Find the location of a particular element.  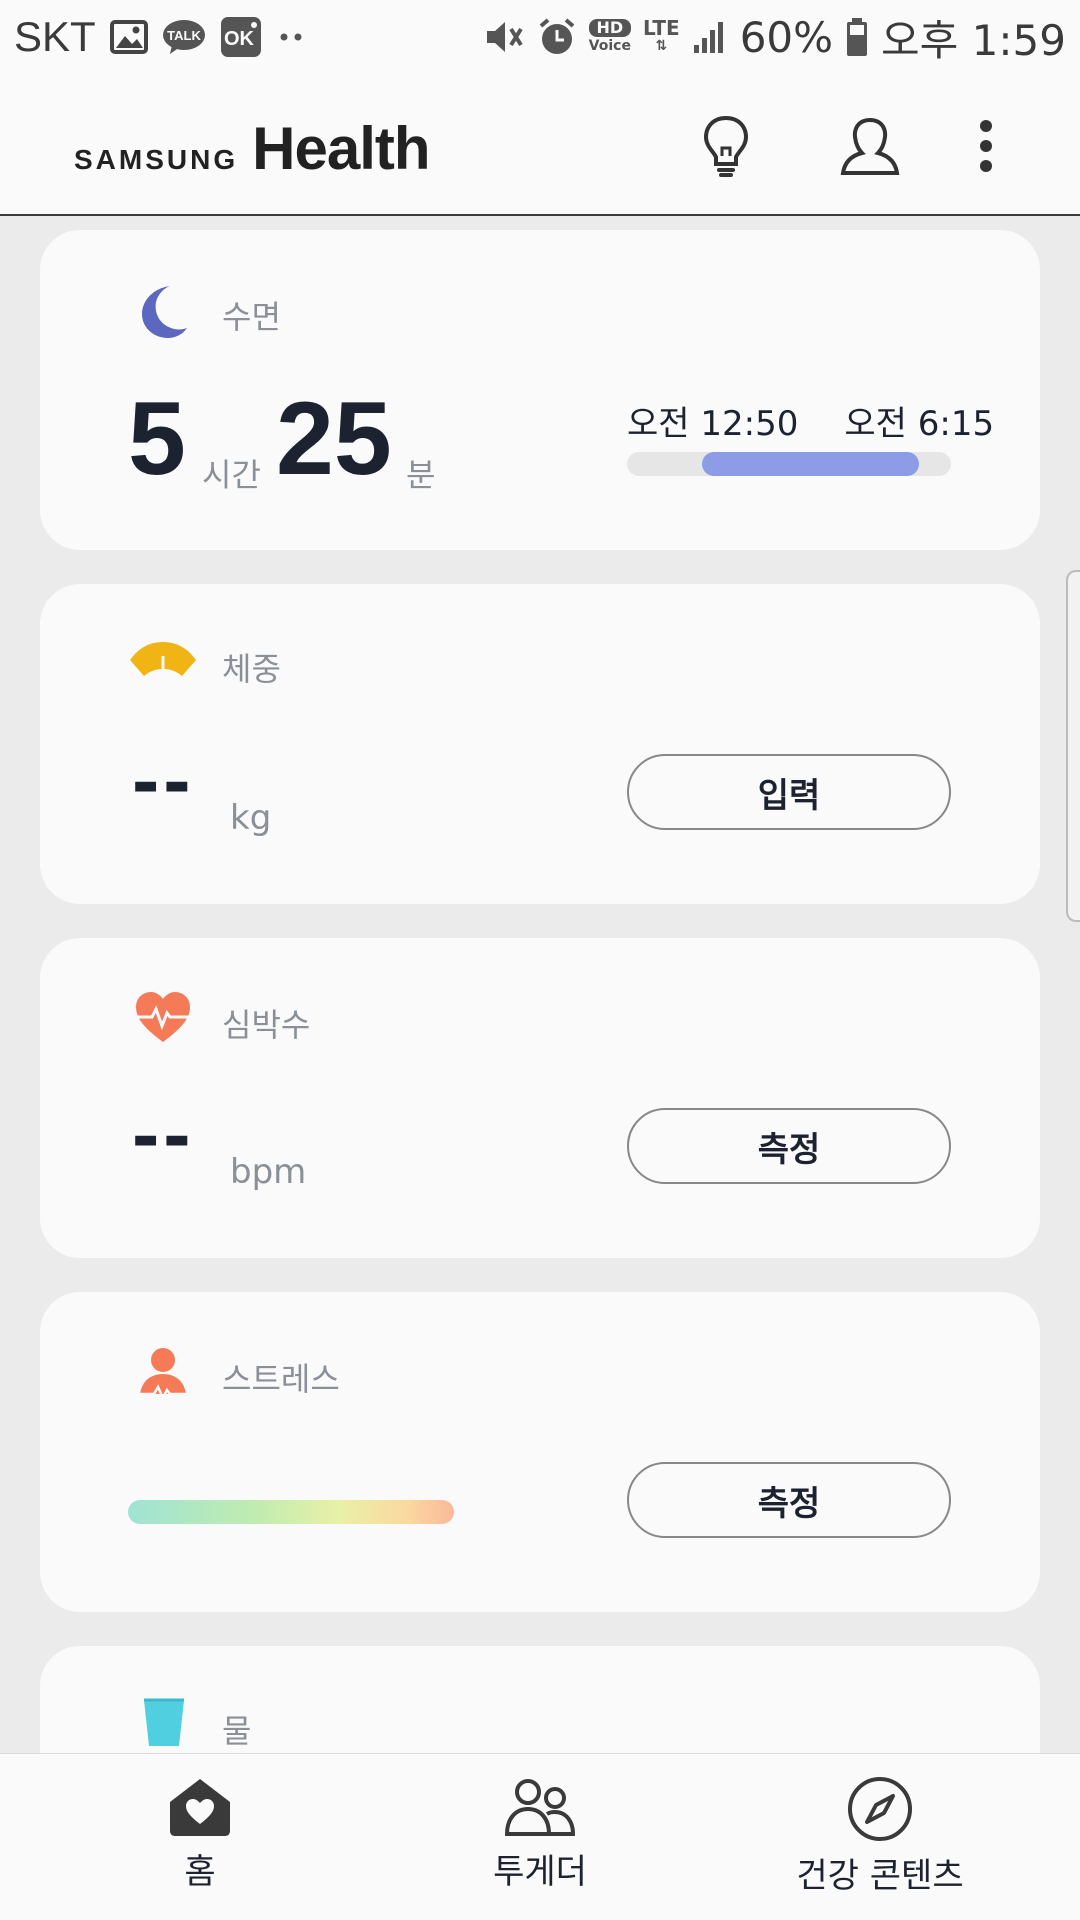

together-icon is located at coordinates (540, 1807).